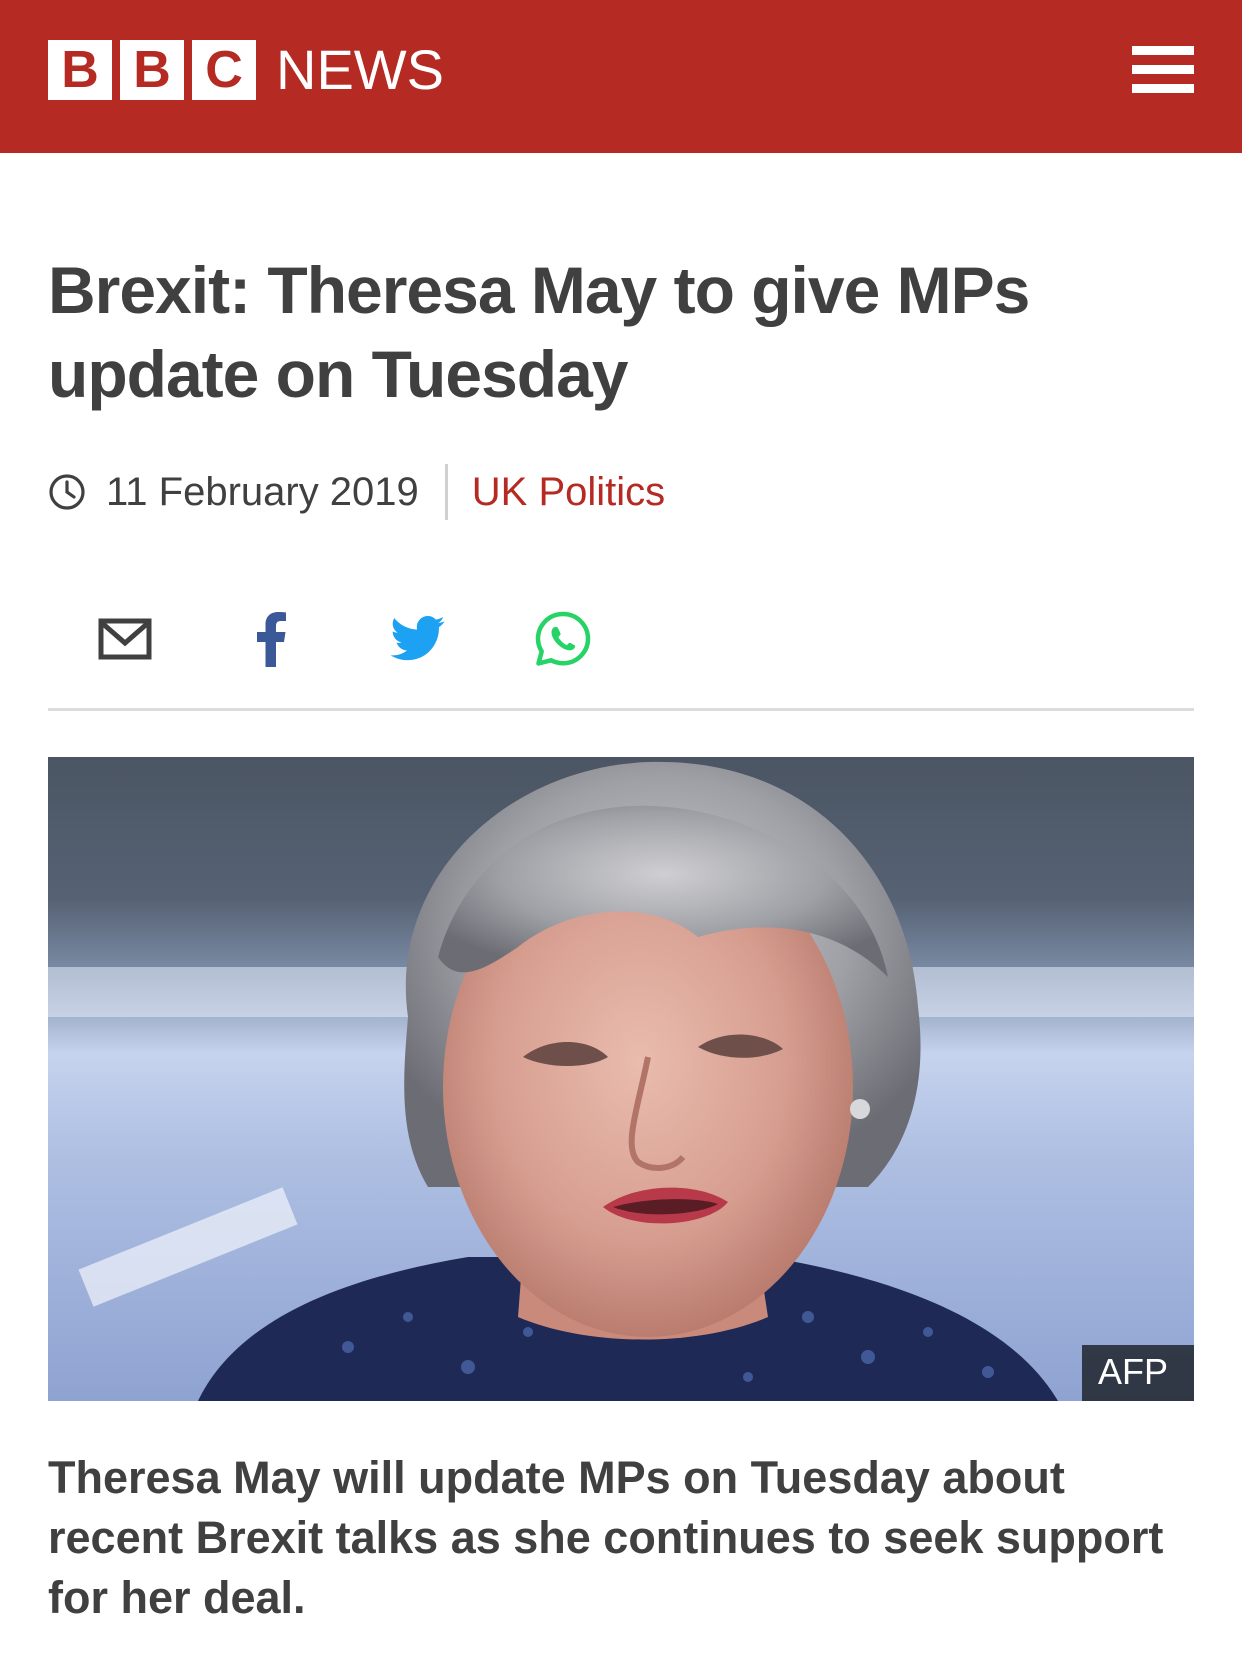  I want to click on email-icon, so click(125, 639).